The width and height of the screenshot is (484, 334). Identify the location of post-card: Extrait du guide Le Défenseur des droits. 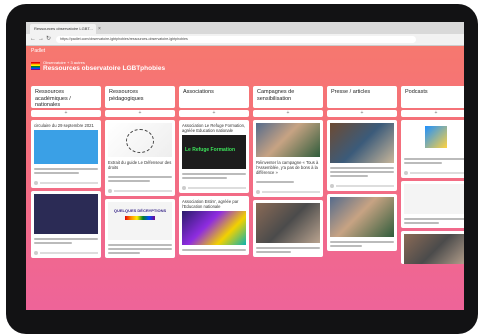
(140, 158).